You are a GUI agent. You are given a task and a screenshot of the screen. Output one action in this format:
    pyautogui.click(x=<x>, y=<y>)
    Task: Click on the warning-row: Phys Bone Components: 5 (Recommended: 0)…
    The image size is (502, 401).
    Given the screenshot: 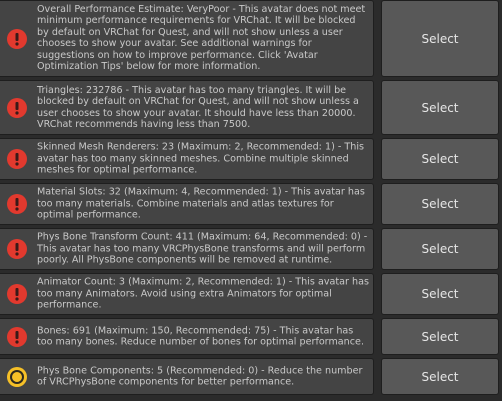 What is the action you would take?
    pyautogui.click(x=251, y=376)
    